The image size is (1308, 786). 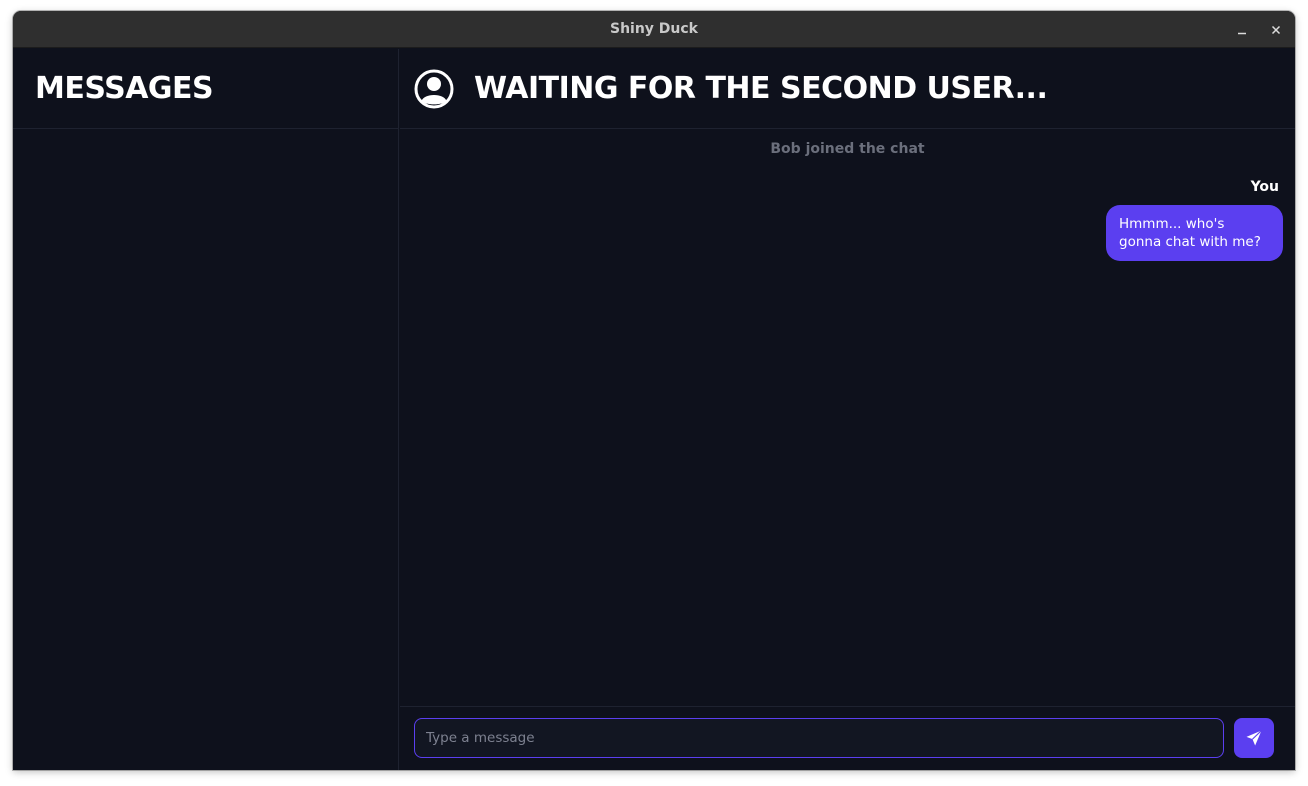 What do you see at coordinates (1194, 233) in the screenshot?
I see `message-bubble: Hmmm... who's gonna chat with me?` at bounding box center [1194, 233].